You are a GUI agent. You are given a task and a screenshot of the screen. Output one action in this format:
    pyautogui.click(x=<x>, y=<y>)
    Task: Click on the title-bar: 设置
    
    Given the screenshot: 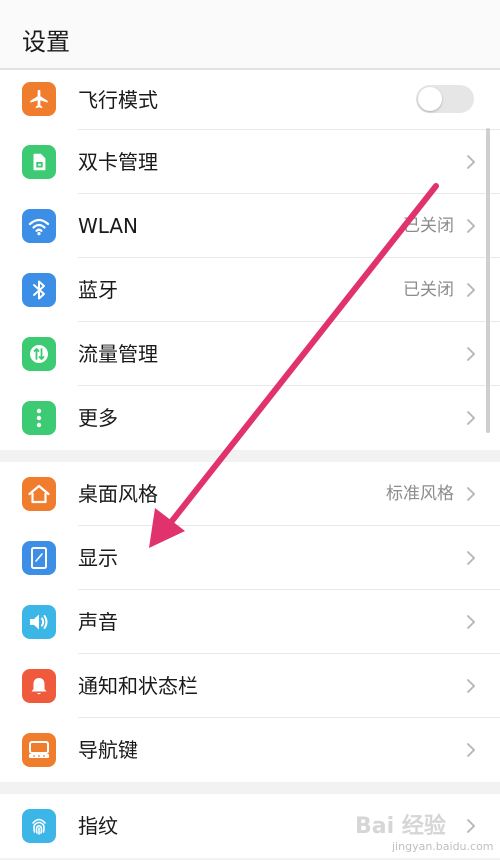 What is the action you would take?
    pyautogui.click(x=250, y=35)
    